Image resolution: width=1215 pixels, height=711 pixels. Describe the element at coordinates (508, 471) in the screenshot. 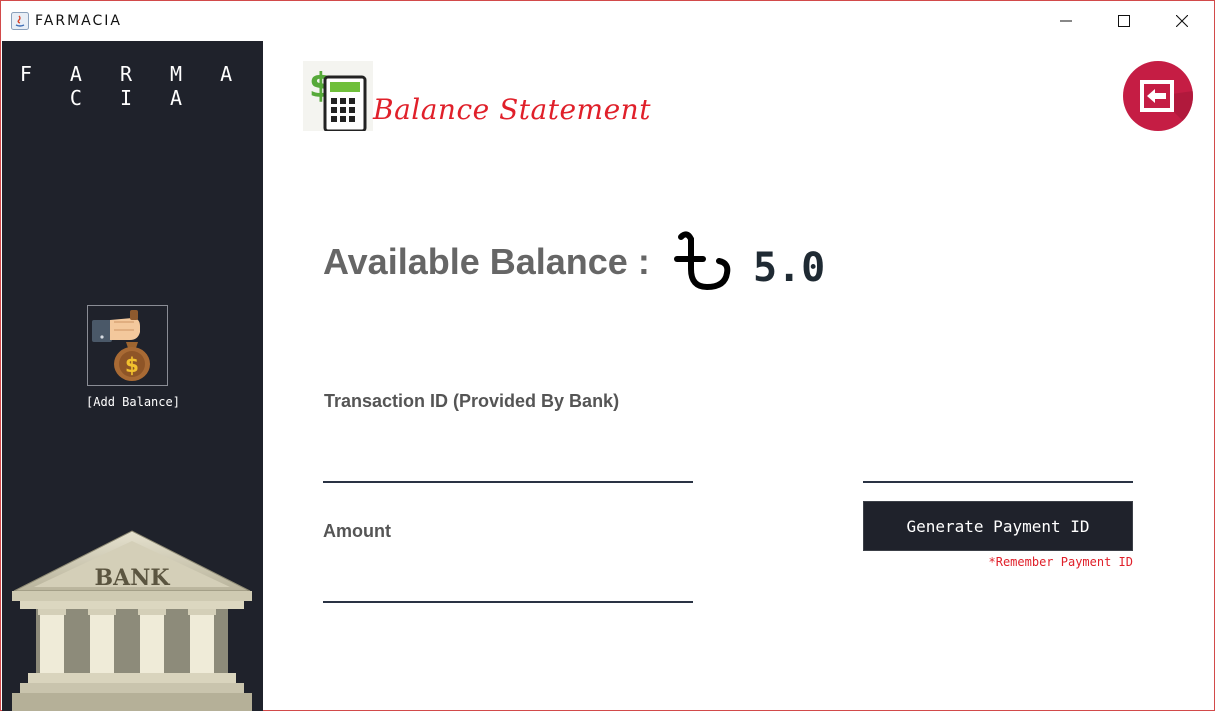

I see `transaction-id-input` at that location.